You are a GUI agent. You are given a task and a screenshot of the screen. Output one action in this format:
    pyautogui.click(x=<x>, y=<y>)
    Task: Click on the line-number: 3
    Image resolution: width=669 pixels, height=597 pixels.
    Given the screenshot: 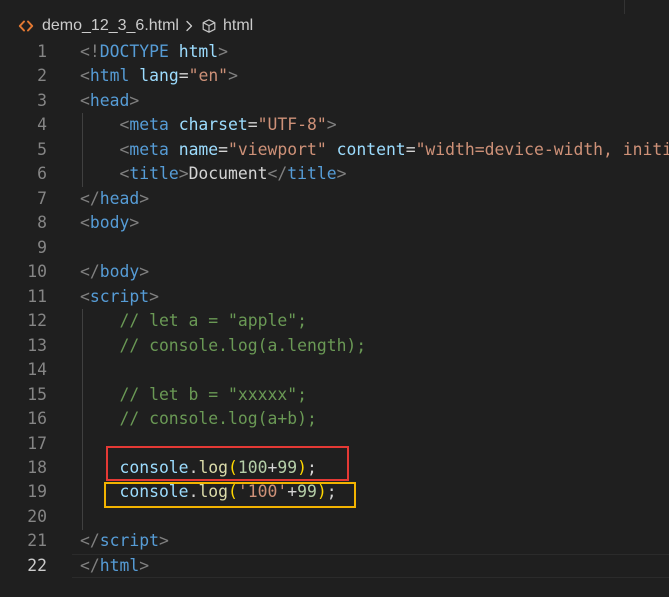 What is the action you would take?
    pyautogui.click(x=42, y=100)
    